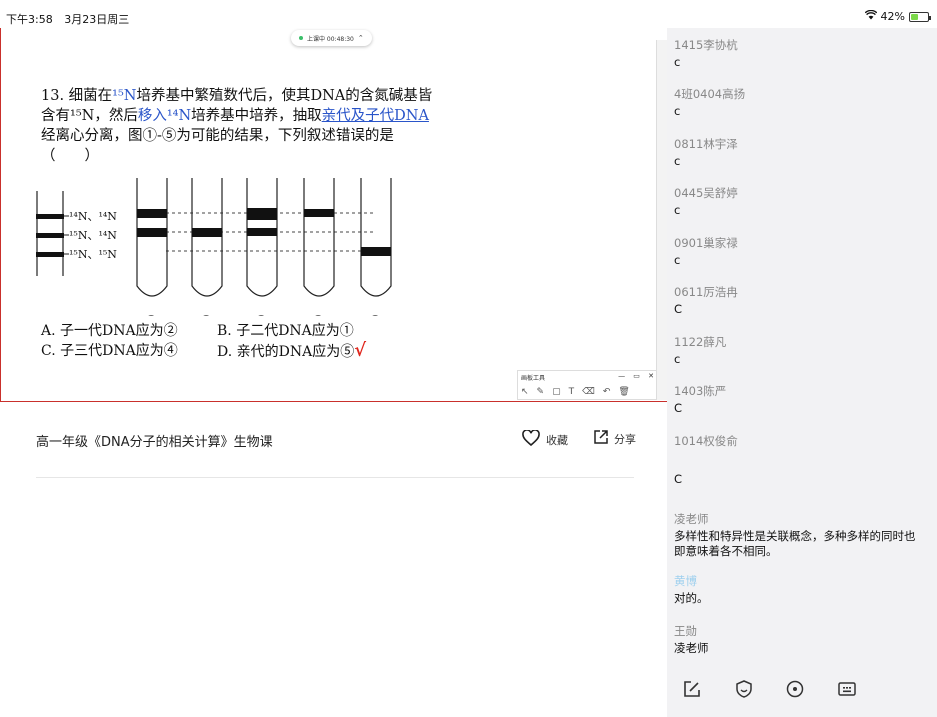 The height and width of the screenshot is (717, 937). What do you see at coordinates (335, 477) in the screenshot?
I see `divider` at bounding box center [335, 477].